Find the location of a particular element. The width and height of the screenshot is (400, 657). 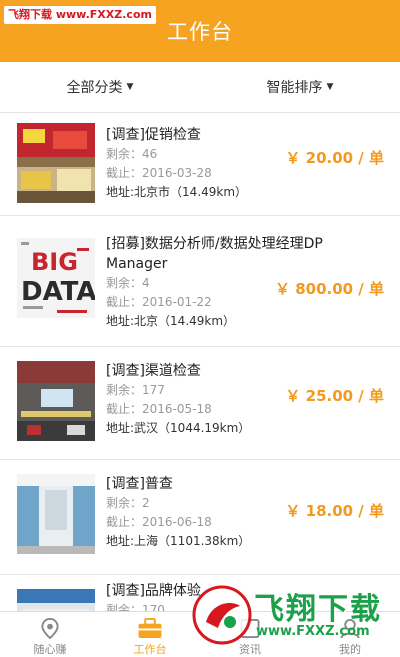

supermarket-image is located at coordinates (56, 514).